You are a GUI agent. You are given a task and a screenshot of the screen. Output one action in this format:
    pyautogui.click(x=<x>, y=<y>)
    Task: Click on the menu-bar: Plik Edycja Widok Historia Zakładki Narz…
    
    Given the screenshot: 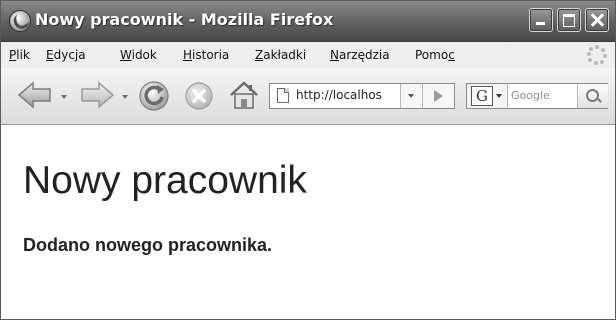 What is the action you would take?
    pyautogui.click(x=308, y=55)
    